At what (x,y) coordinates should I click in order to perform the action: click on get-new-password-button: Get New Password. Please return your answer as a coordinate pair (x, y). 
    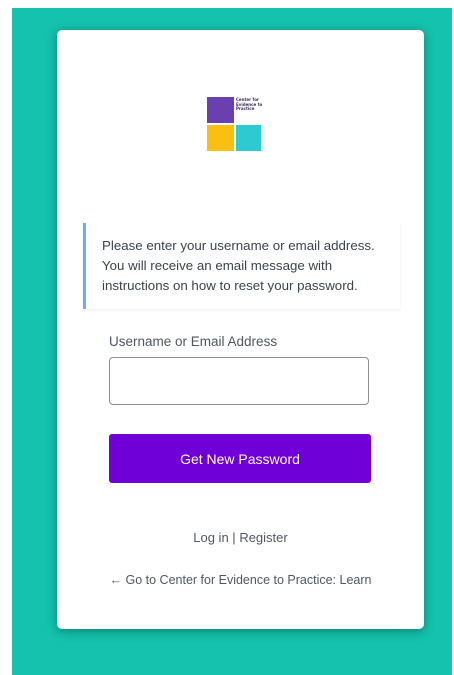
    Looking at the image, I should click on (240, 458).